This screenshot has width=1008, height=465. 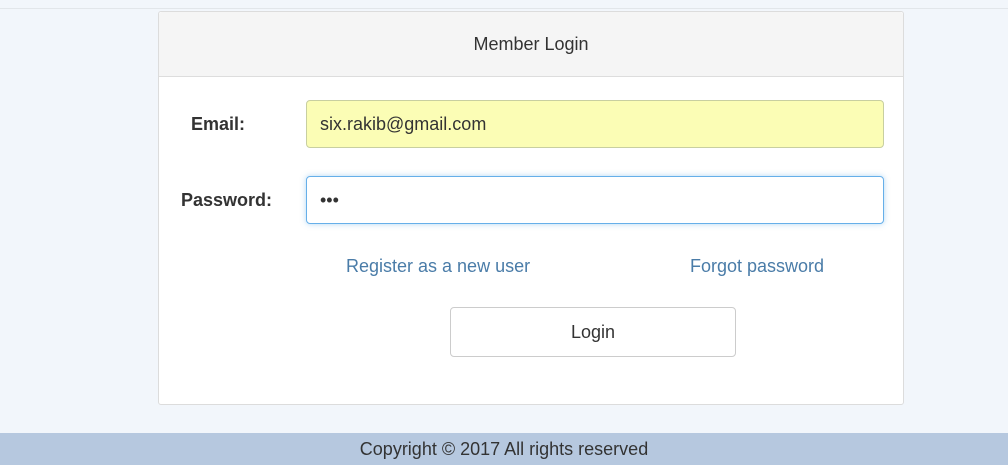 I want to click on login-links: Register as a new user Forgot password, so click(x=531, y=269).